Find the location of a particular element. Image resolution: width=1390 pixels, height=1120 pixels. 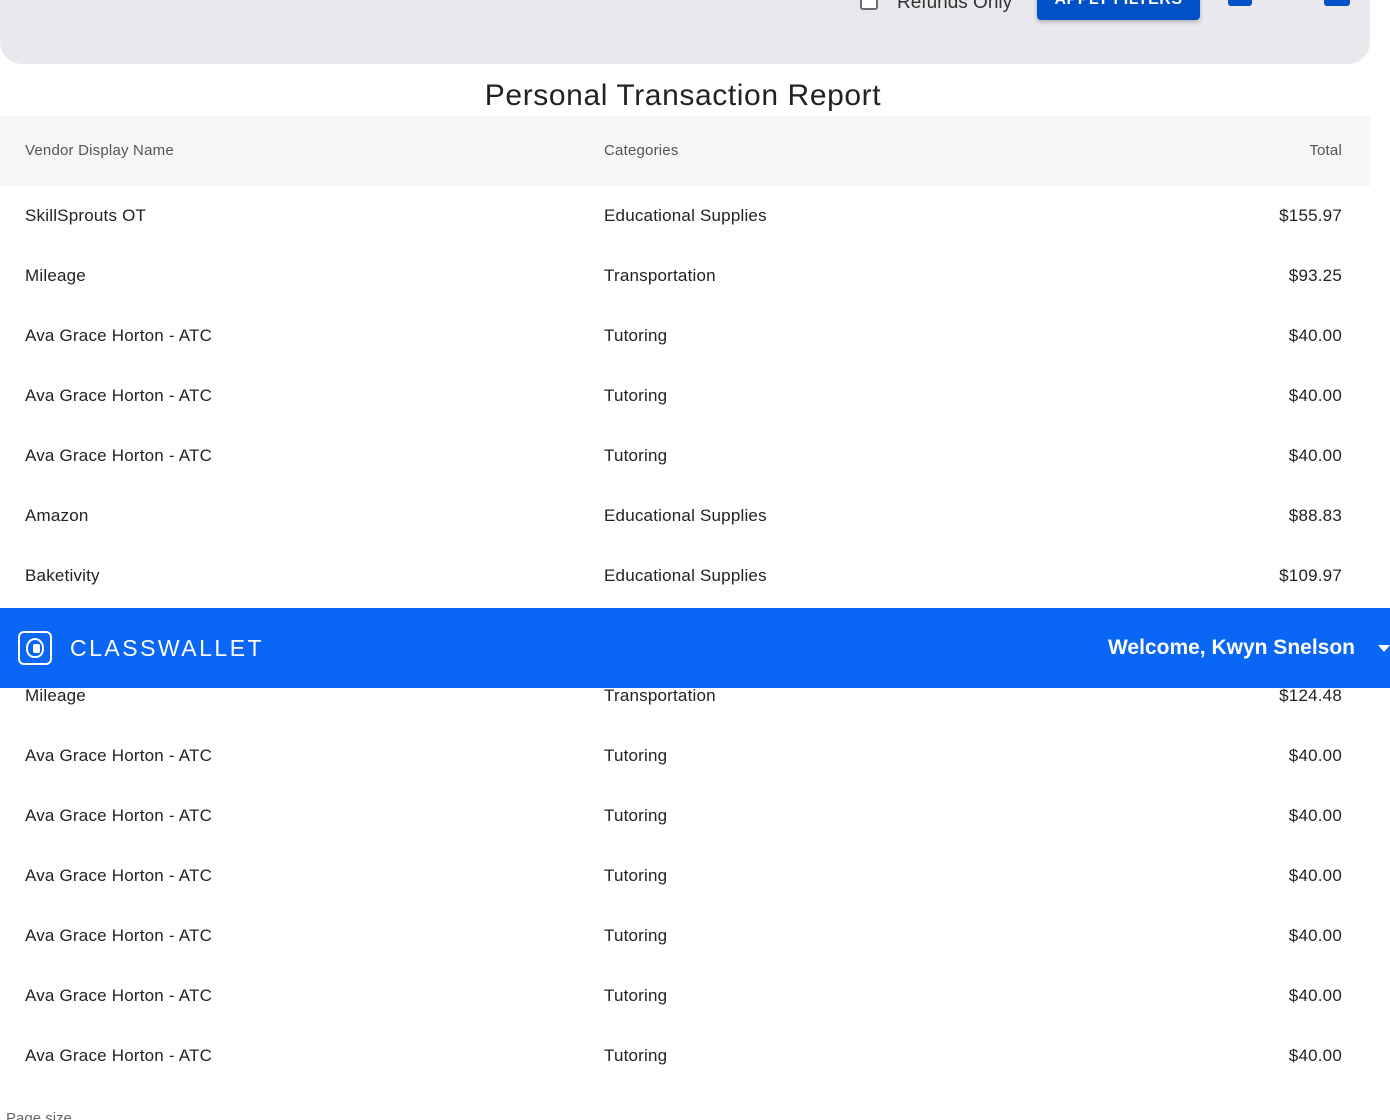

user-menu-welcome: Welcome, Kwyn Snelson is located at coordinates (1231, 648).